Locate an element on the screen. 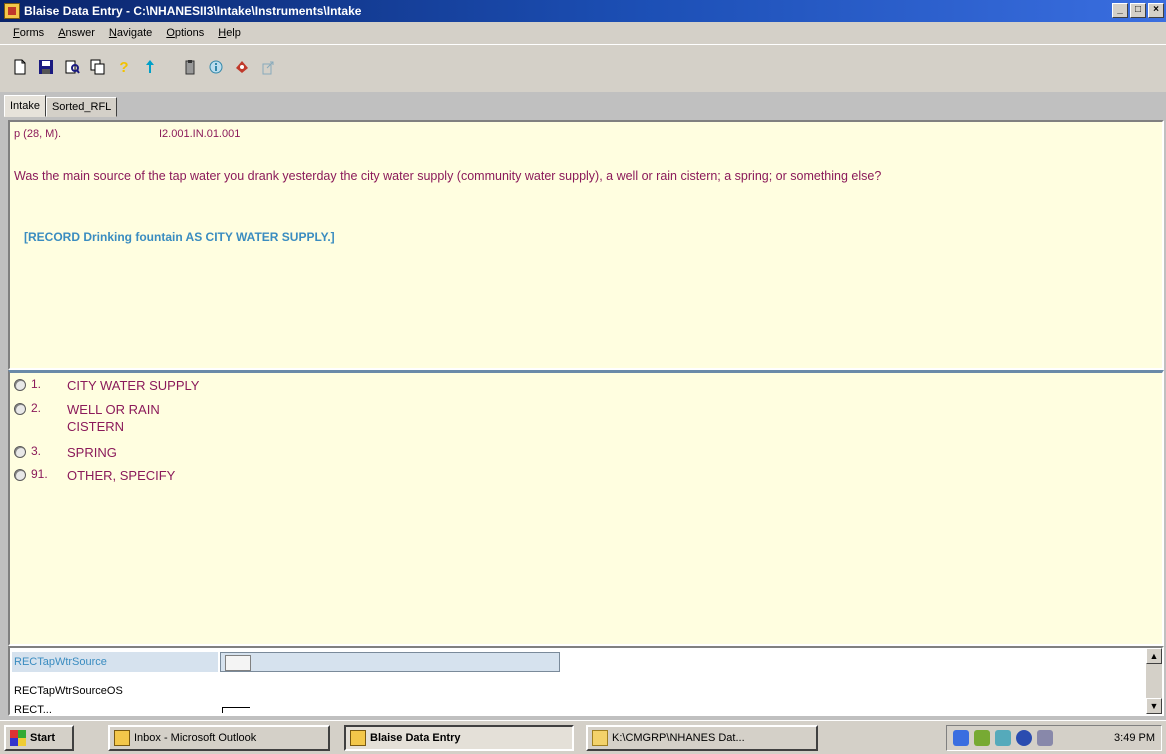 The height and width of the screenshot is (754, 1166). start-button: Start is located at coordinates (39, 738).